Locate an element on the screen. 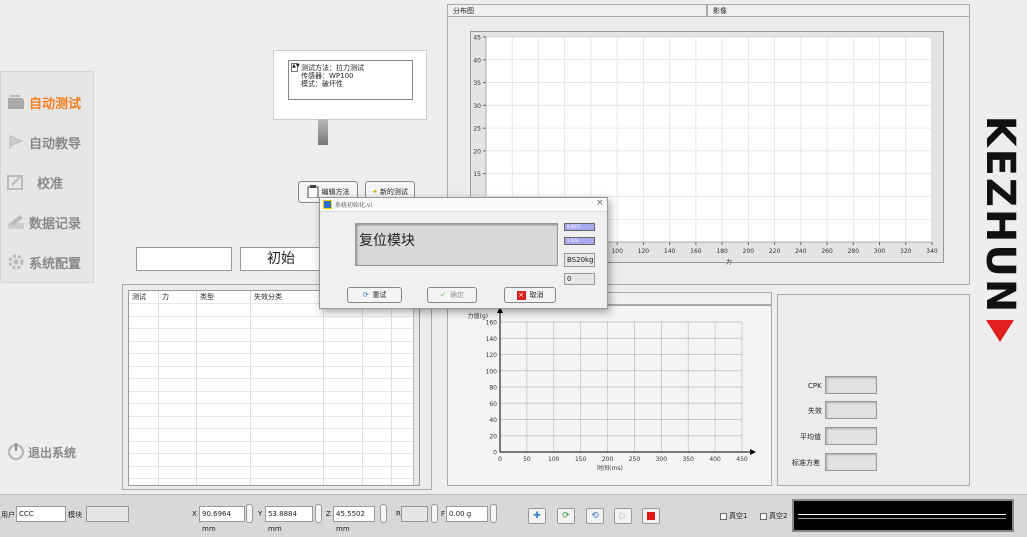 This screenshot has width=1027, height=537. confirm-button: ✔ 确定 is located at coordinates (452, 295).